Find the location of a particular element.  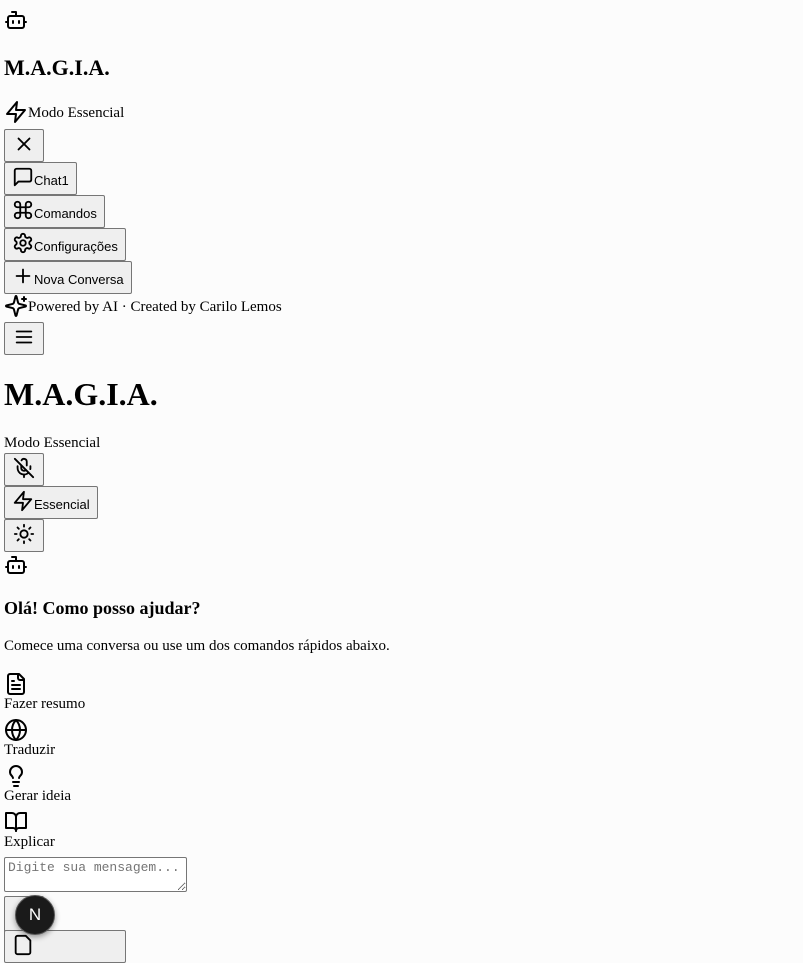

page-title: M.A.G.I.A. is located at coordinates (81, 394).